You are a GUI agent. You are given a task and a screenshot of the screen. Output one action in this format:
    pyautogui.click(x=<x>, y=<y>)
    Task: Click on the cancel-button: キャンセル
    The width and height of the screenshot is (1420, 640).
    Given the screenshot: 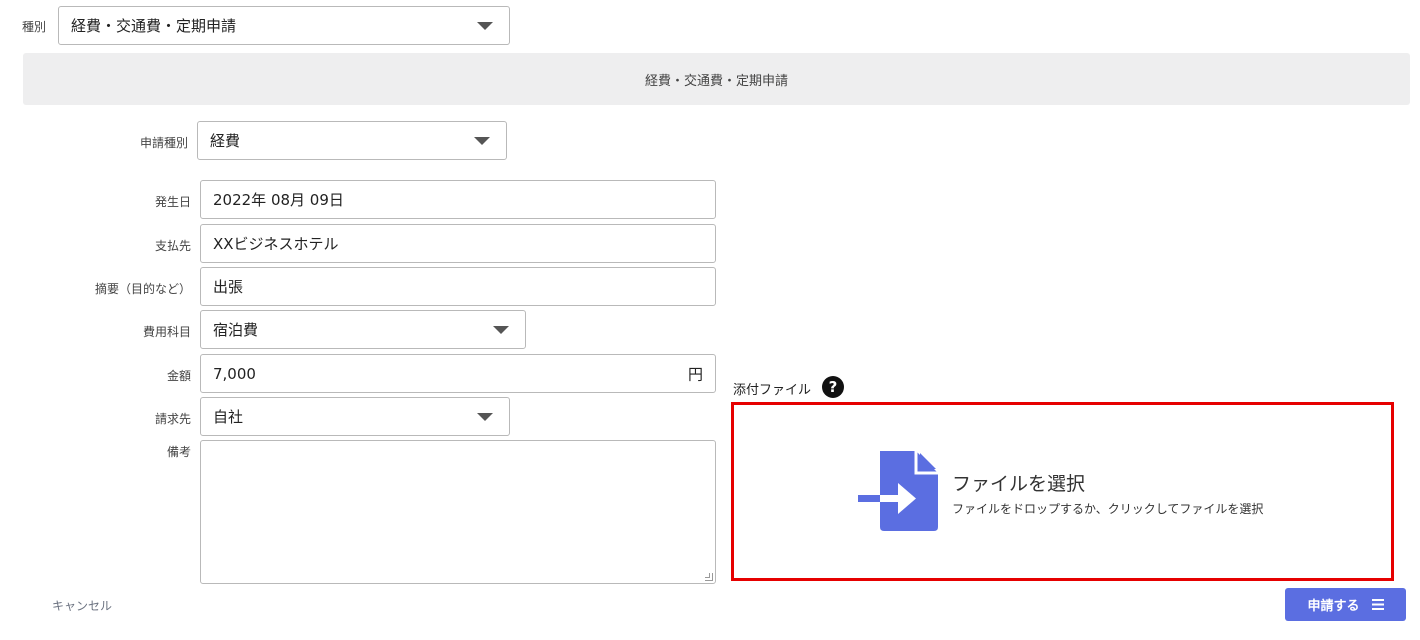 What is the action you would take?
    pyautogui.click(x=82, y=605)
    